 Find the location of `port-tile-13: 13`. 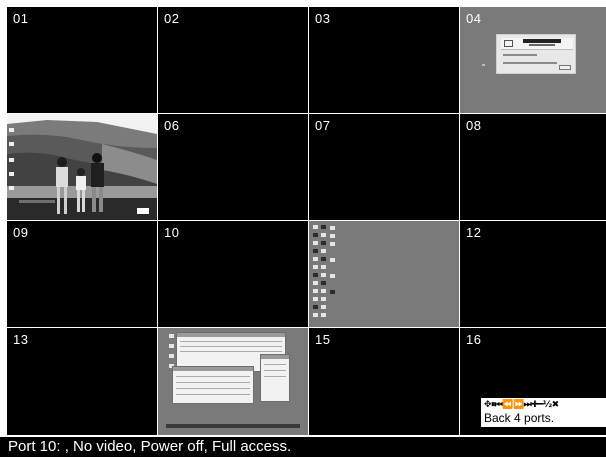

port-tile-13: 13 is located at coordinates (82, 381).